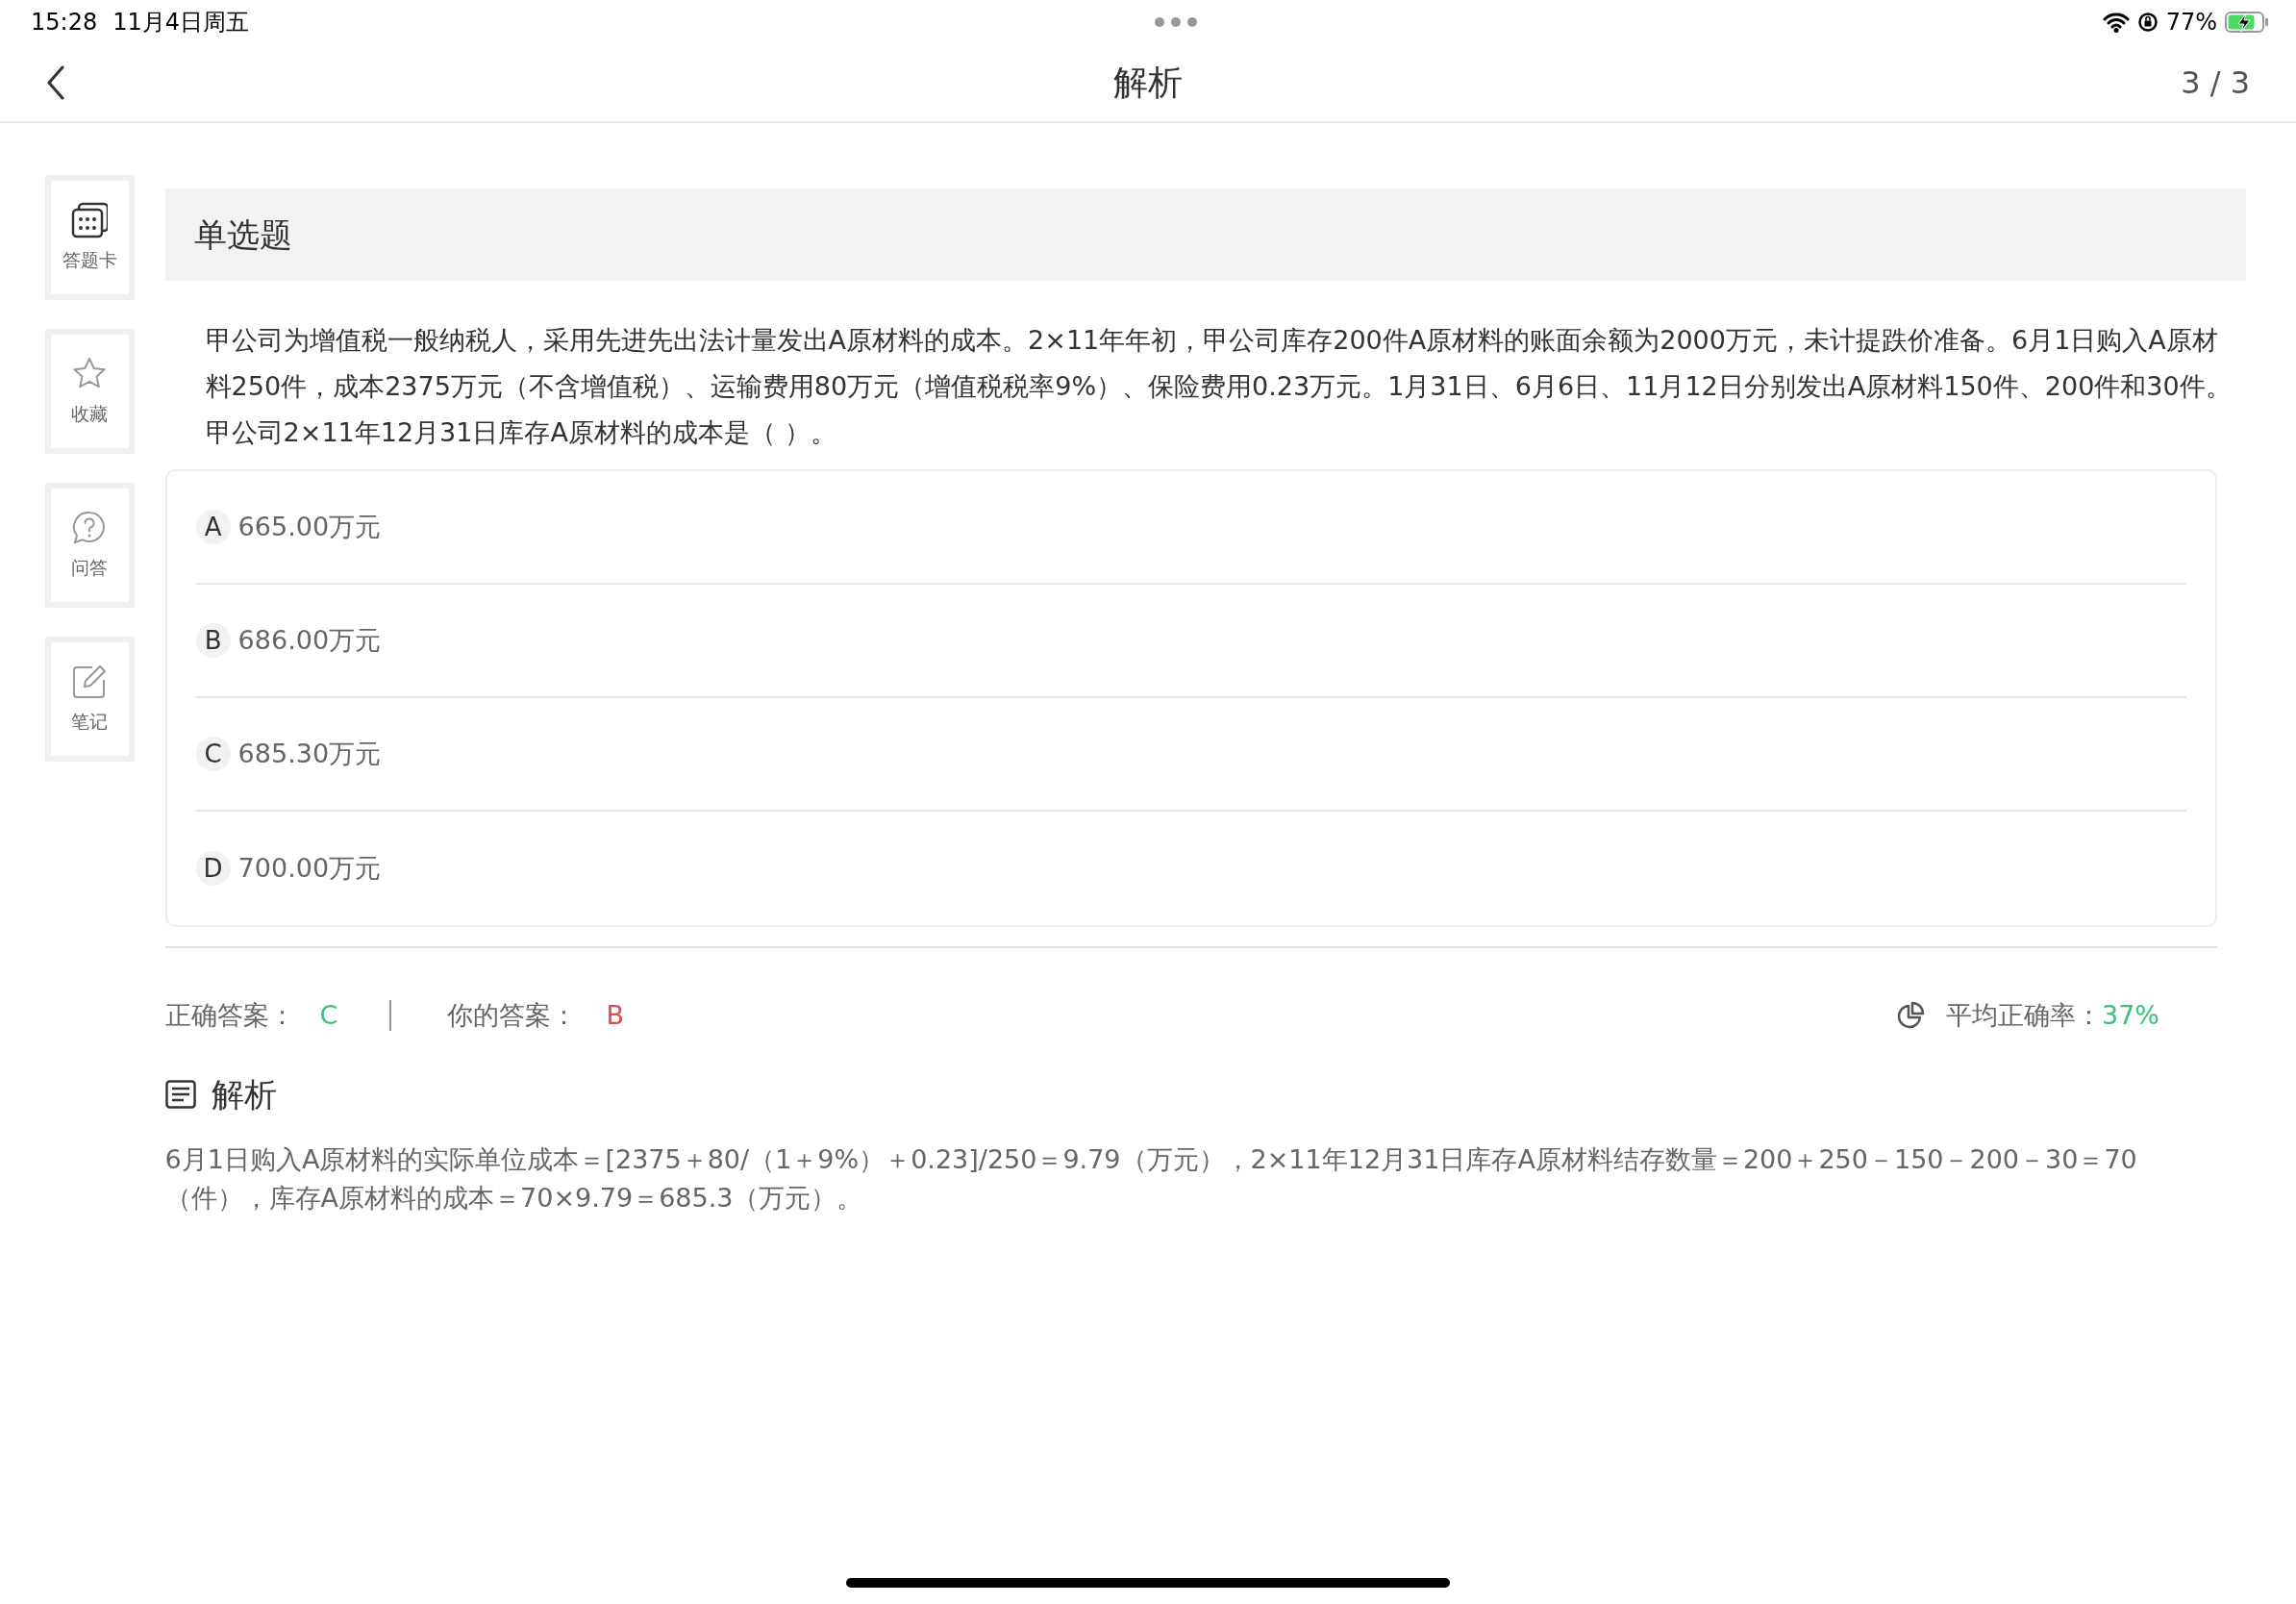 Image resolution: width=2296 pixels, height=1604 pixels. I want to click on average-rate-label: 平均正确率：, so click(2024, 1016).